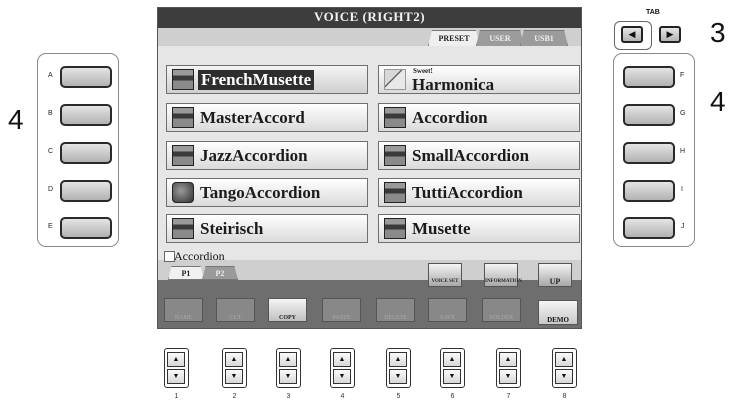 The width and height of the screenshot is (740, 417). What do you see at coordinates (183, 310) in the screenshot?
I see `name-button: NAME` at bounding box center [183, 310].